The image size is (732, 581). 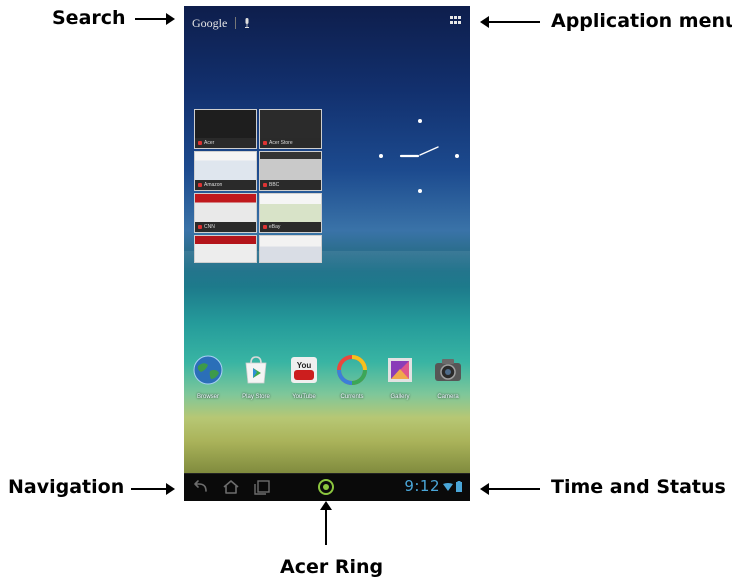 What do you see at coordinates (641, 21) in the screenshot?
I see `callout-application-menu: Application menu` at bounding box center [641, 21].